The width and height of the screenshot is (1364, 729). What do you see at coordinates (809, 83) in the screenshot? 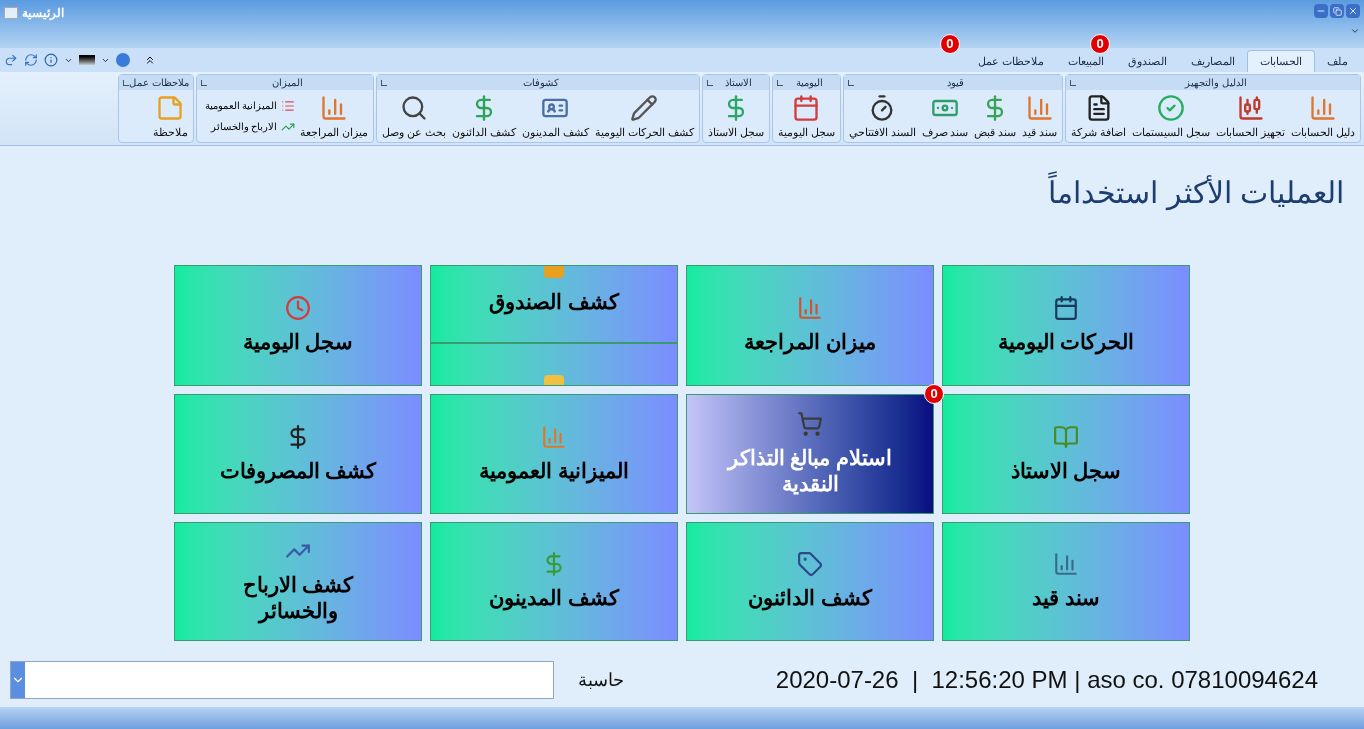
I see `group-title: اليومية` at bounding box center [809, 83].